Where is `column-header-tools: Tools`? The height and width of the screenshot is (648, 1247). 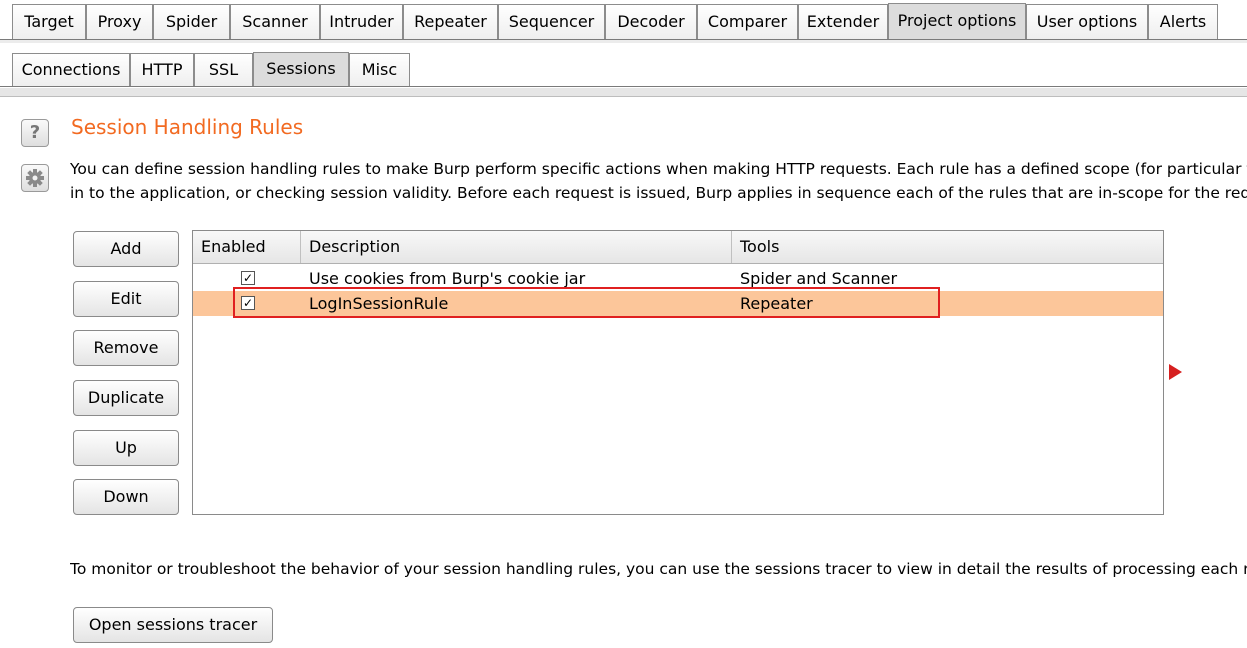 column-header-tools: Tools is located at coordinates (947, 247).